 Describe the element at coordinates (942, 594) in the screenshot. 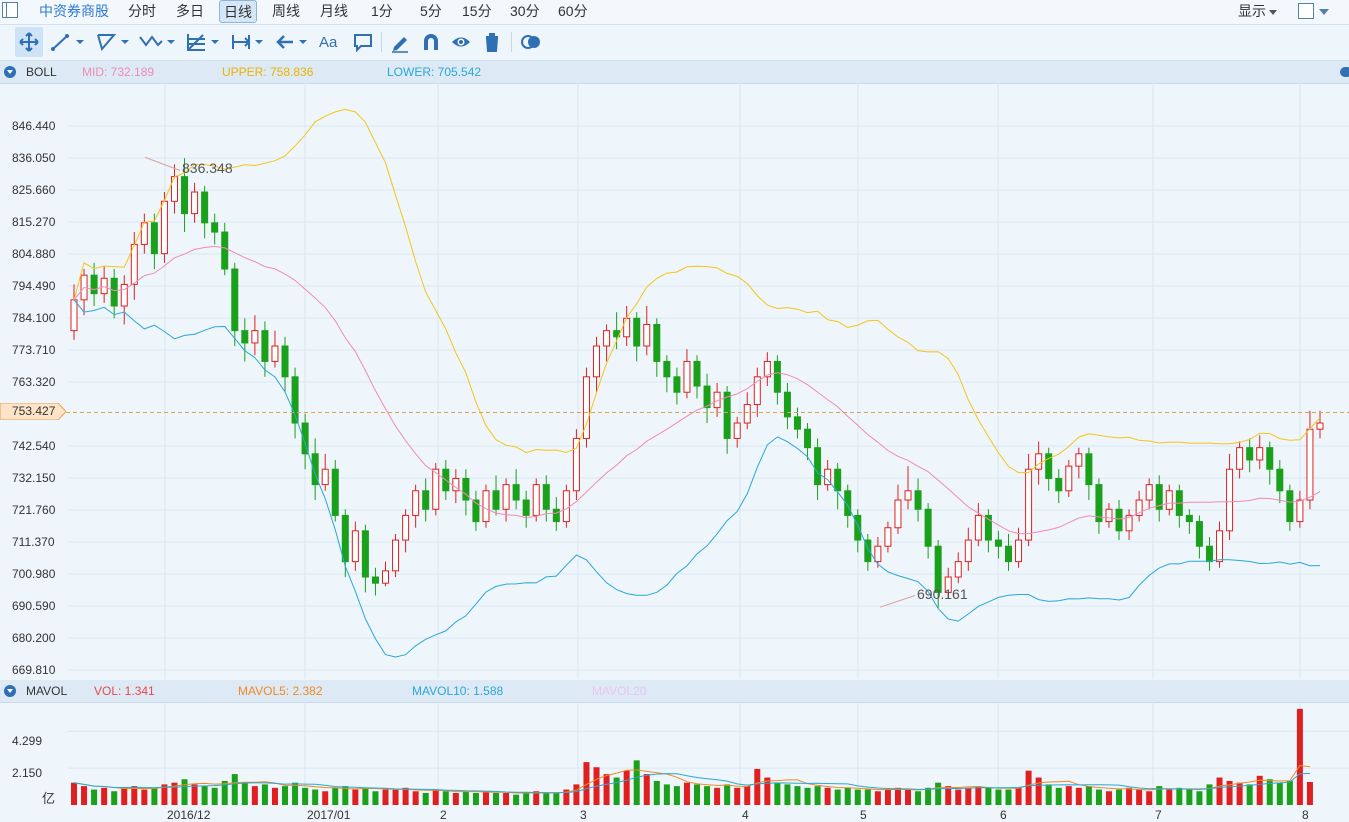

I see `low-price-annotation: 690.161` at that location.